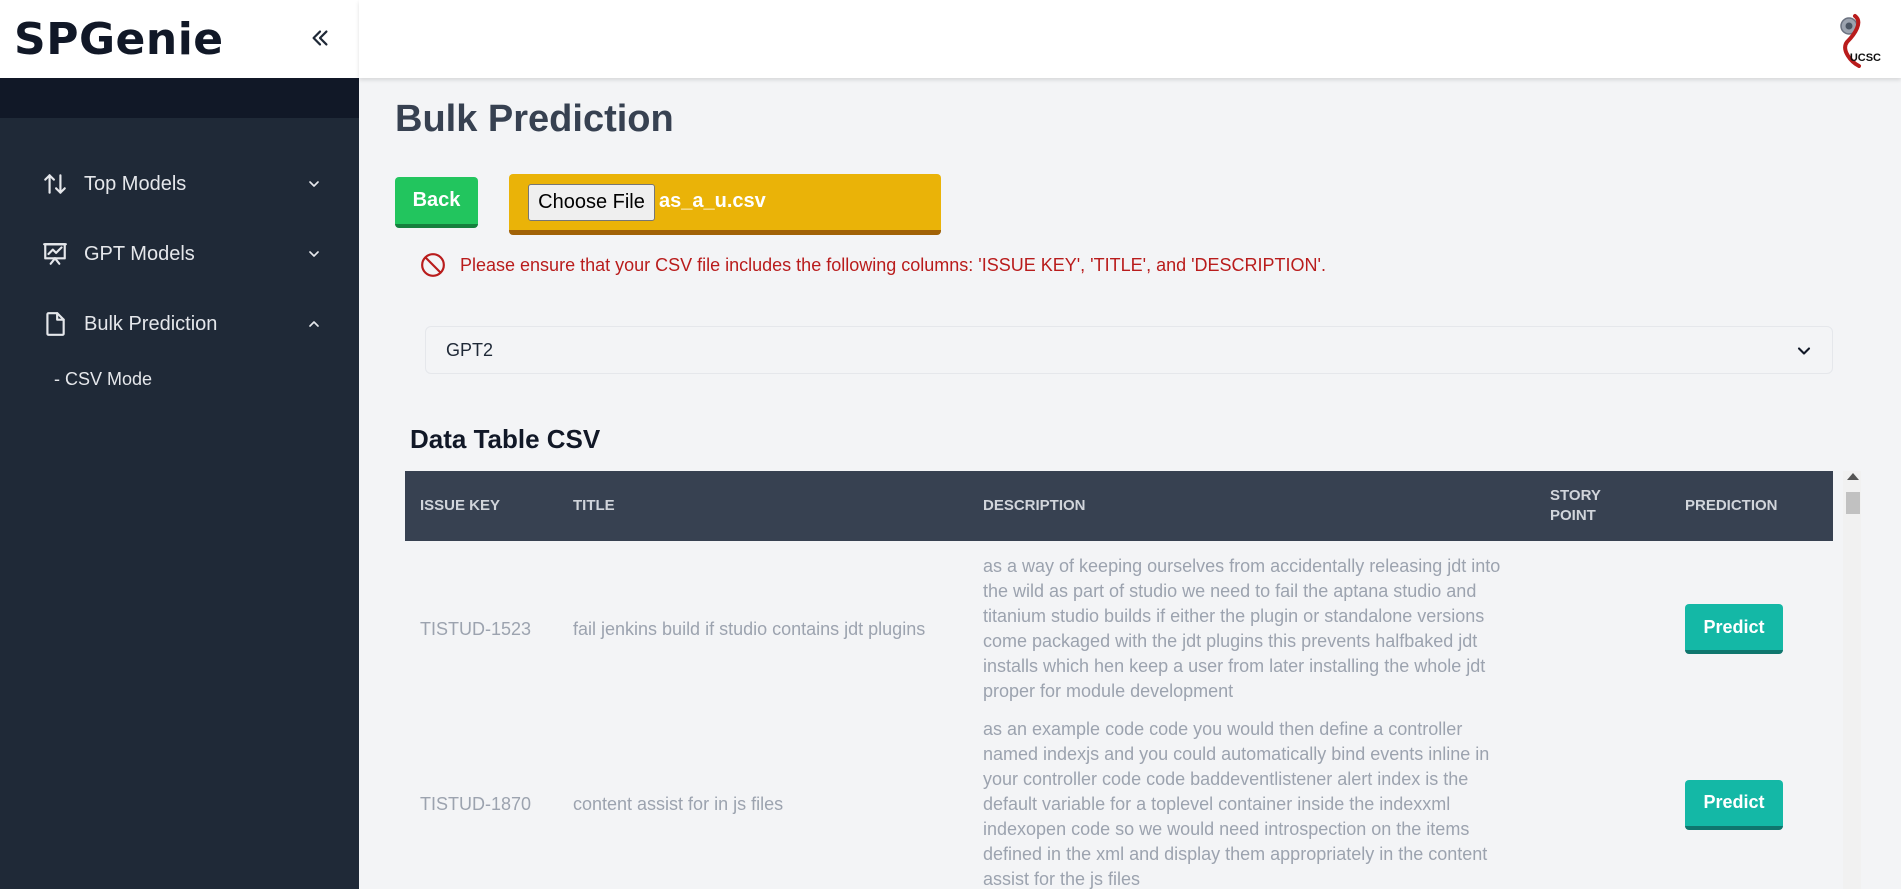 Image resolution: width=1901 pixels, height=889 pixels. Describe the element at coordinates (314, 324) in the screenshot. I see `chevron-up-icon` at that location.